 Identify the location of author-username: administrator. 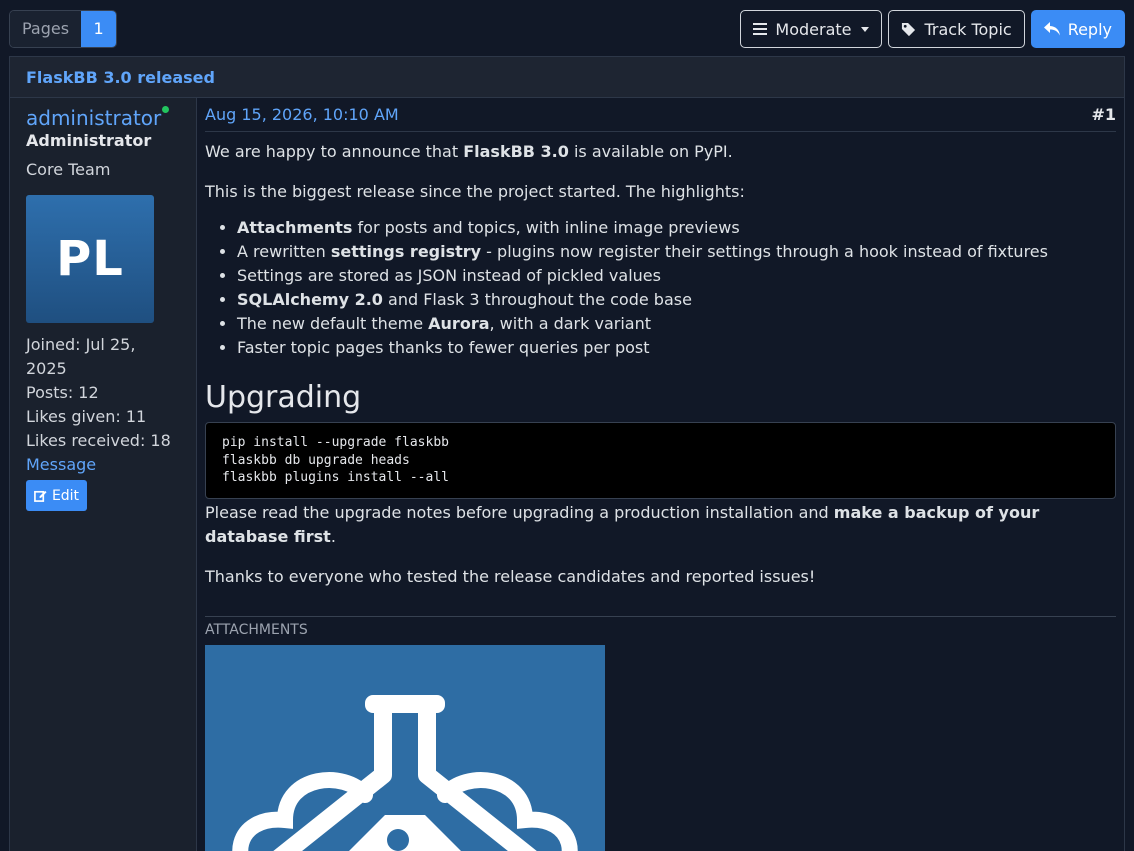
(93, 118).